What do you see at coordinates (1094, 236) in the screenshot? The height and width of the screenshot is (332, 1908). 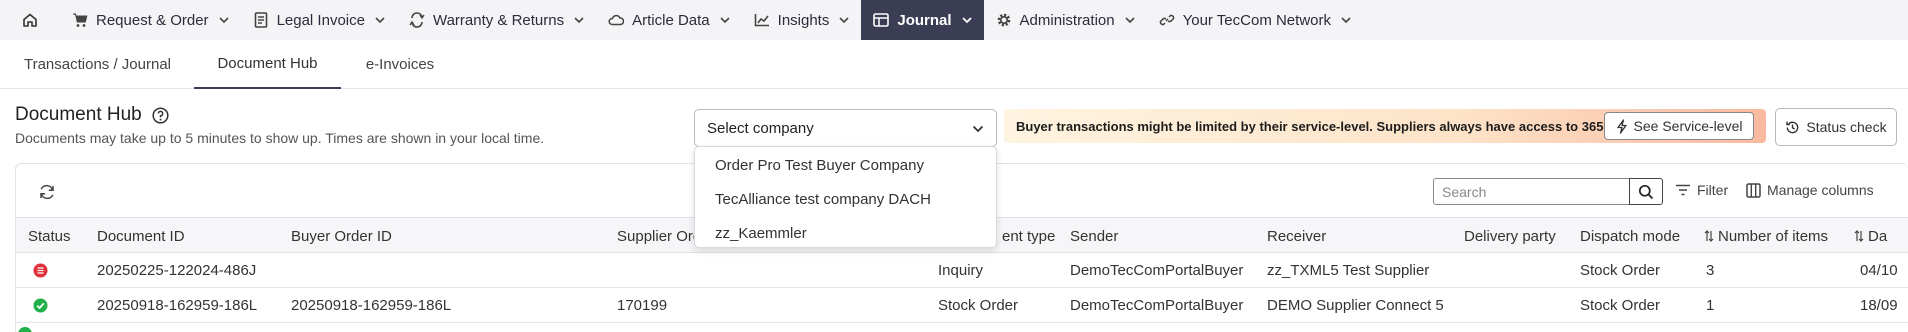 I see `column-header-sender: Sender` at bounding box center [1094, 236].